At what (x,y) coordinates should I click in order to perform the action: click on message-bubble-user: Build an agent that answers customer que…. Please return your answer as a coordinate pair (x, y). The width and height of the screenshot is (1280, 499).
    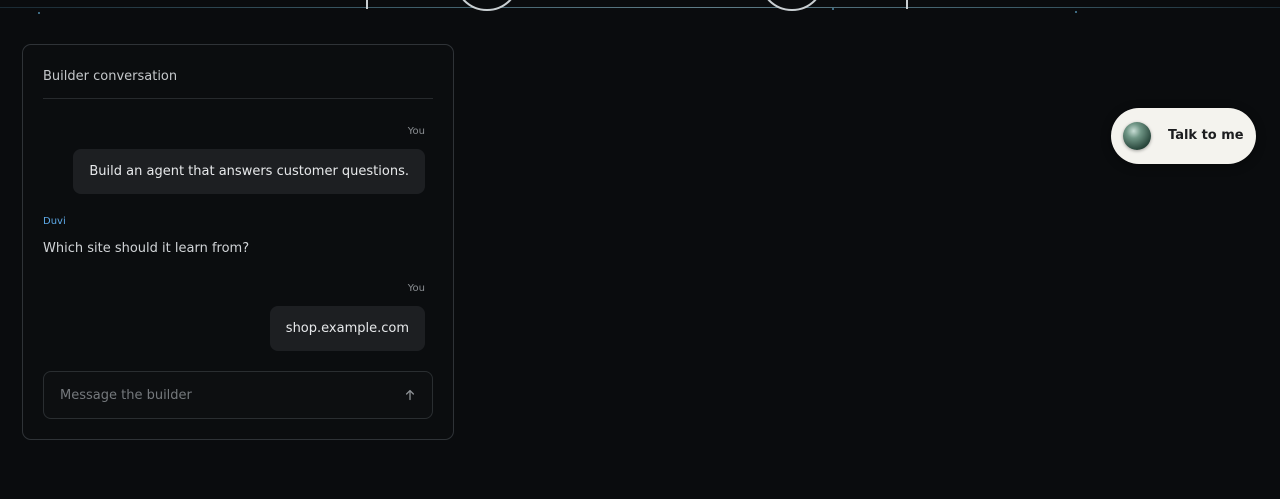
    Looking at the image, I should click on (249, 171).